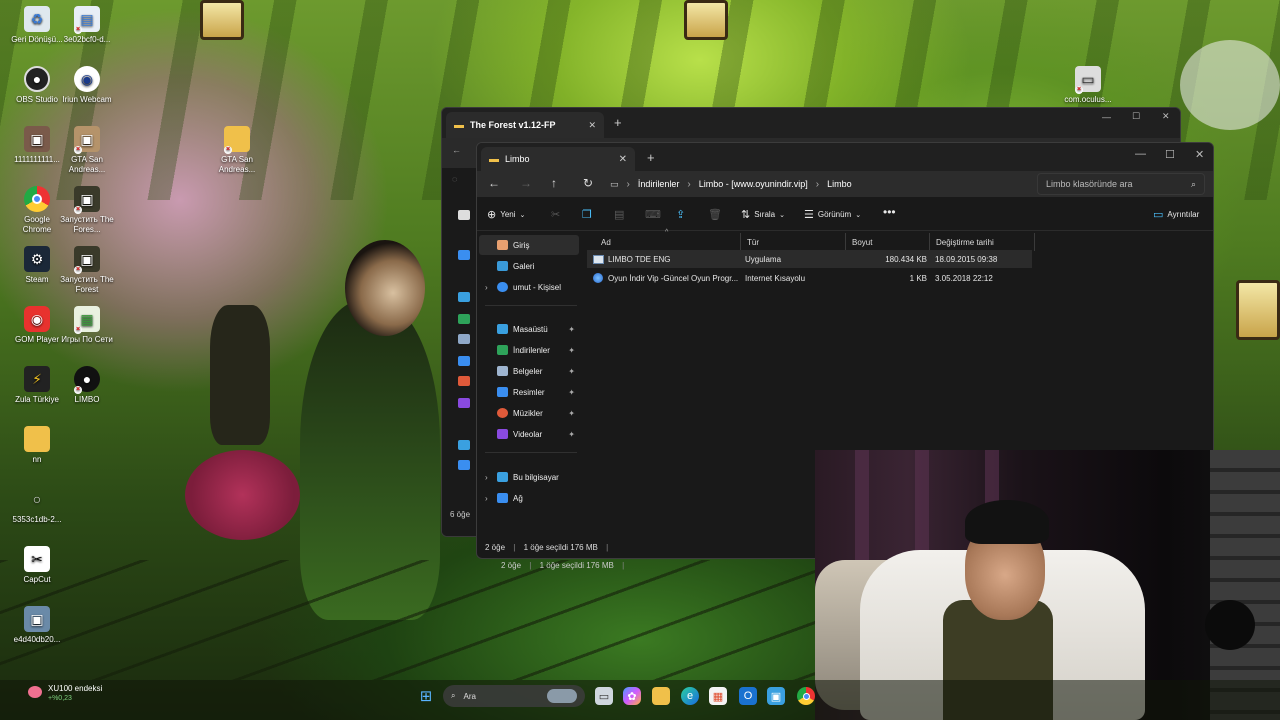 Image resolution: width=1280 pixels, height=720 pixels. Describe the element at coordinates (592, 125) in the screenshot. I see `close-icon: ✕` at that location.